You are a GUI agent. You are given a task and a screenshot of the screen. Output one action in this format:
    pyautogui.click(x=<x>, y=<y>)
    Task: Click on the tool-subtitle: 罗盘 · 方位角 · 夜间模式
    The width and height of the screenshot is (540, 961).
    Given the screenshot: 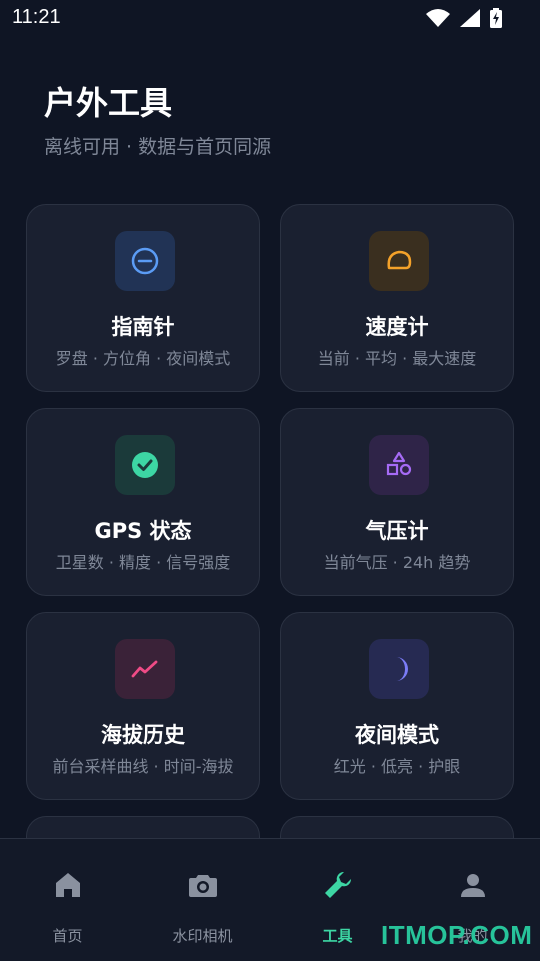 What is the action you would take?
    pyautogui.click(x=143, y=358)
    